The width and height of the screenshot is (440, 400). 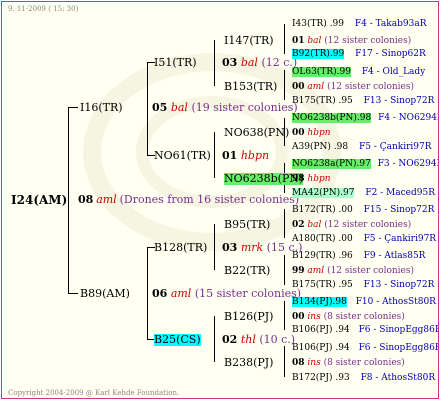 I want to click on l3-note-0: (12 sister colonies), so click(x=368, y=41).